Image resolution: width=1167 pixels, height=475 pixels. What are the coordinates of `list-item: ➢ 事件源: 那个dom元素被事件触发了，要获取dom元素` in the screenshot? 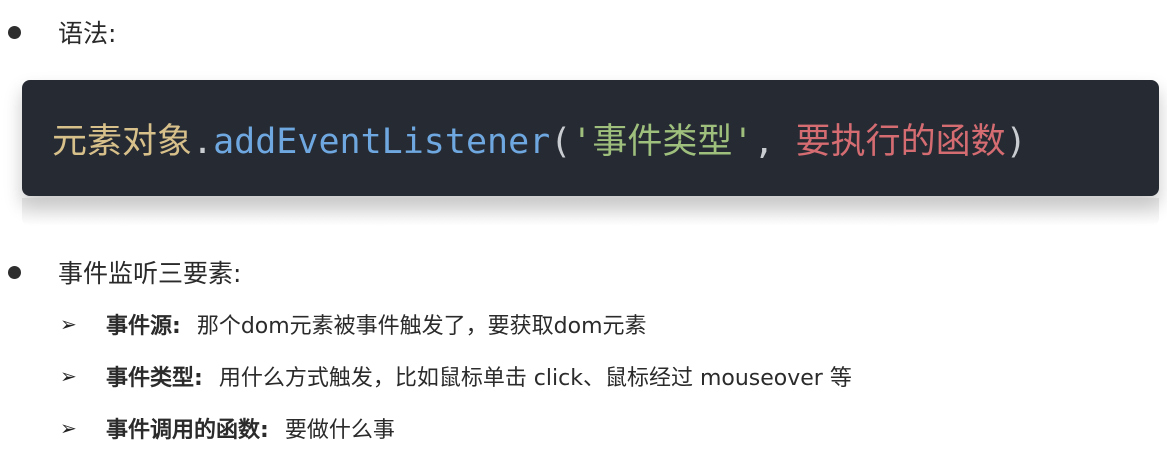 It's located at (353, 324).